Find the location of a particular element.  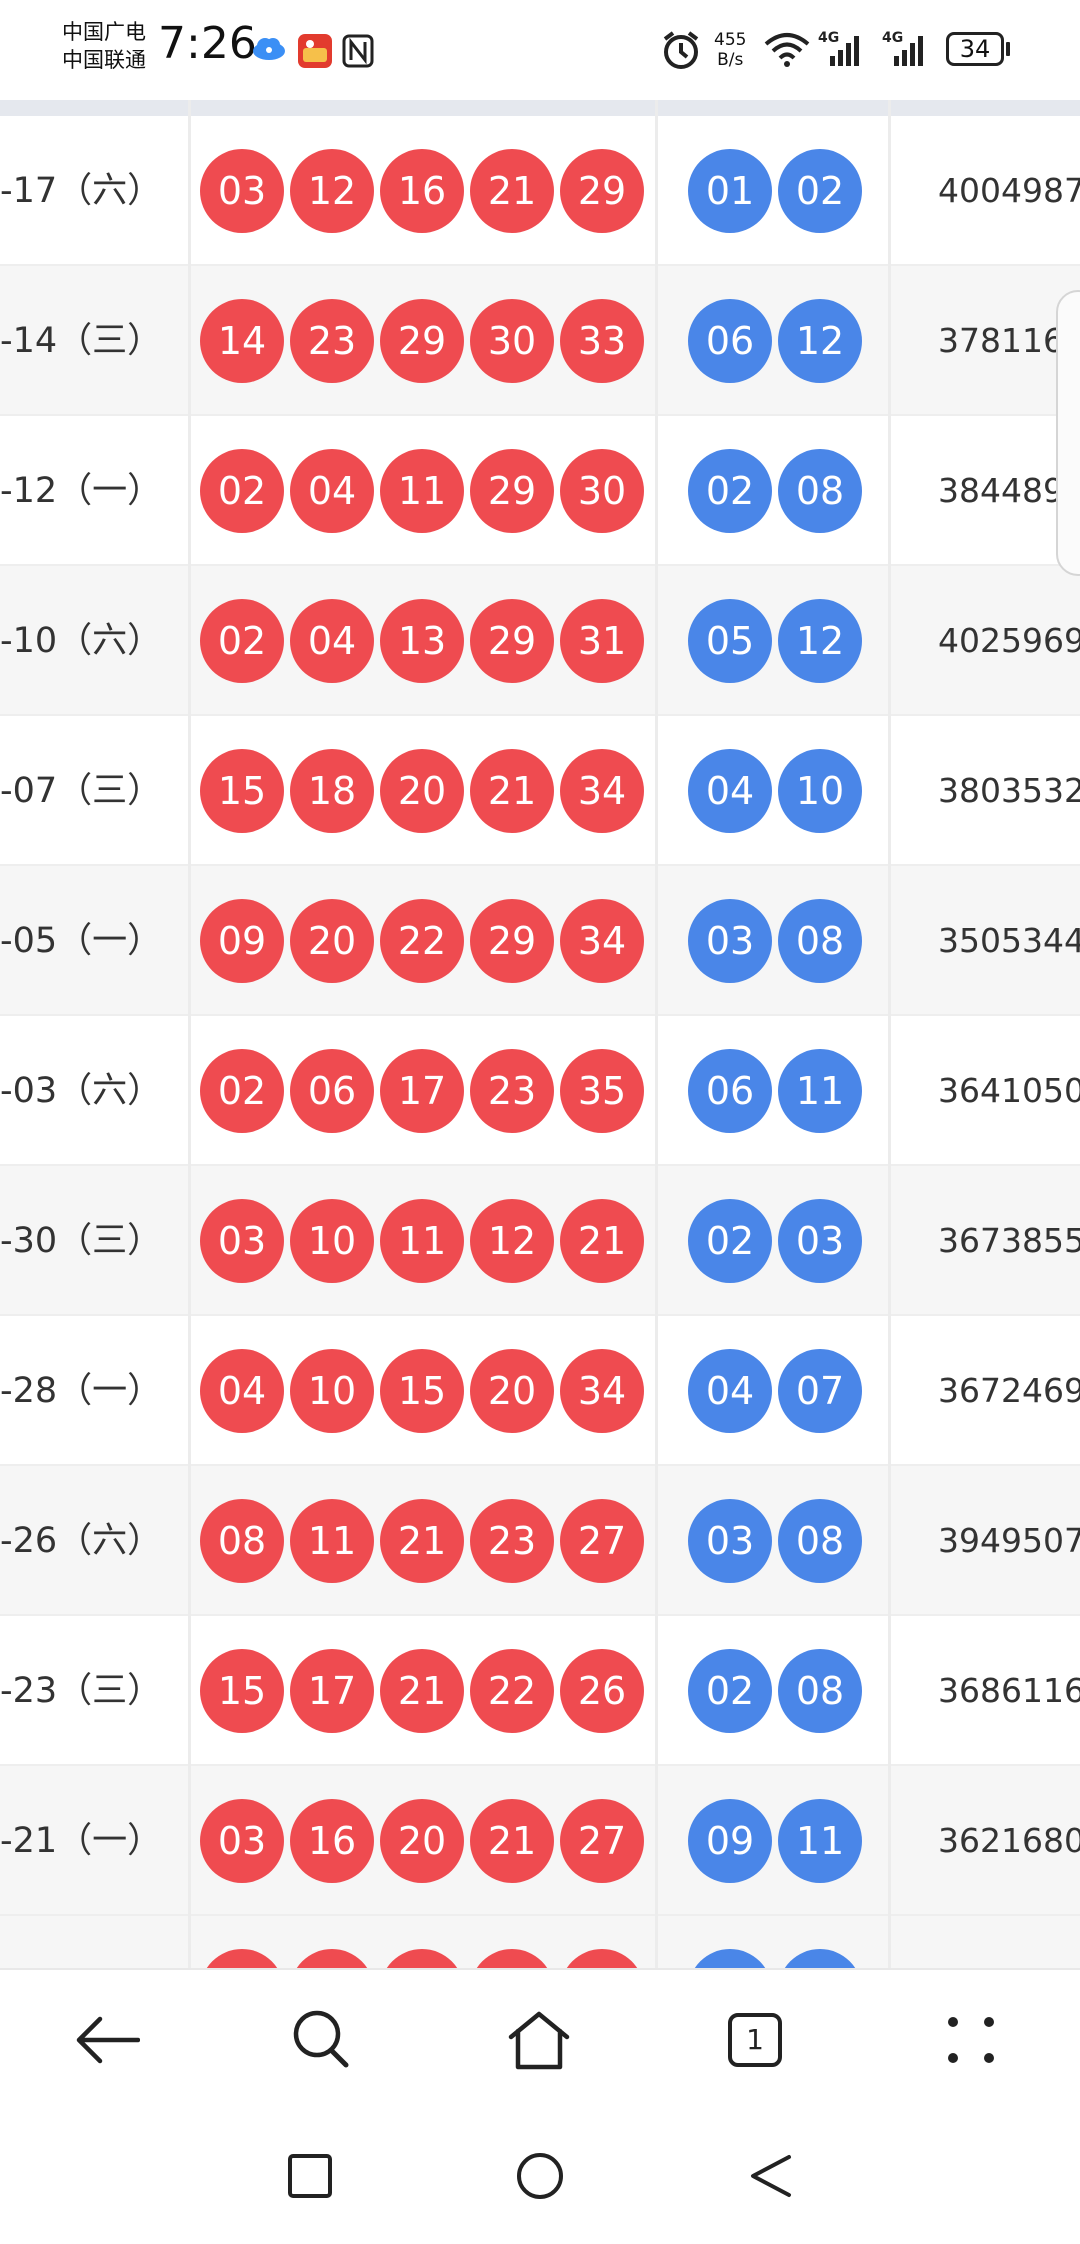

blue-ball: 02 is located at coordinates (820, 191).